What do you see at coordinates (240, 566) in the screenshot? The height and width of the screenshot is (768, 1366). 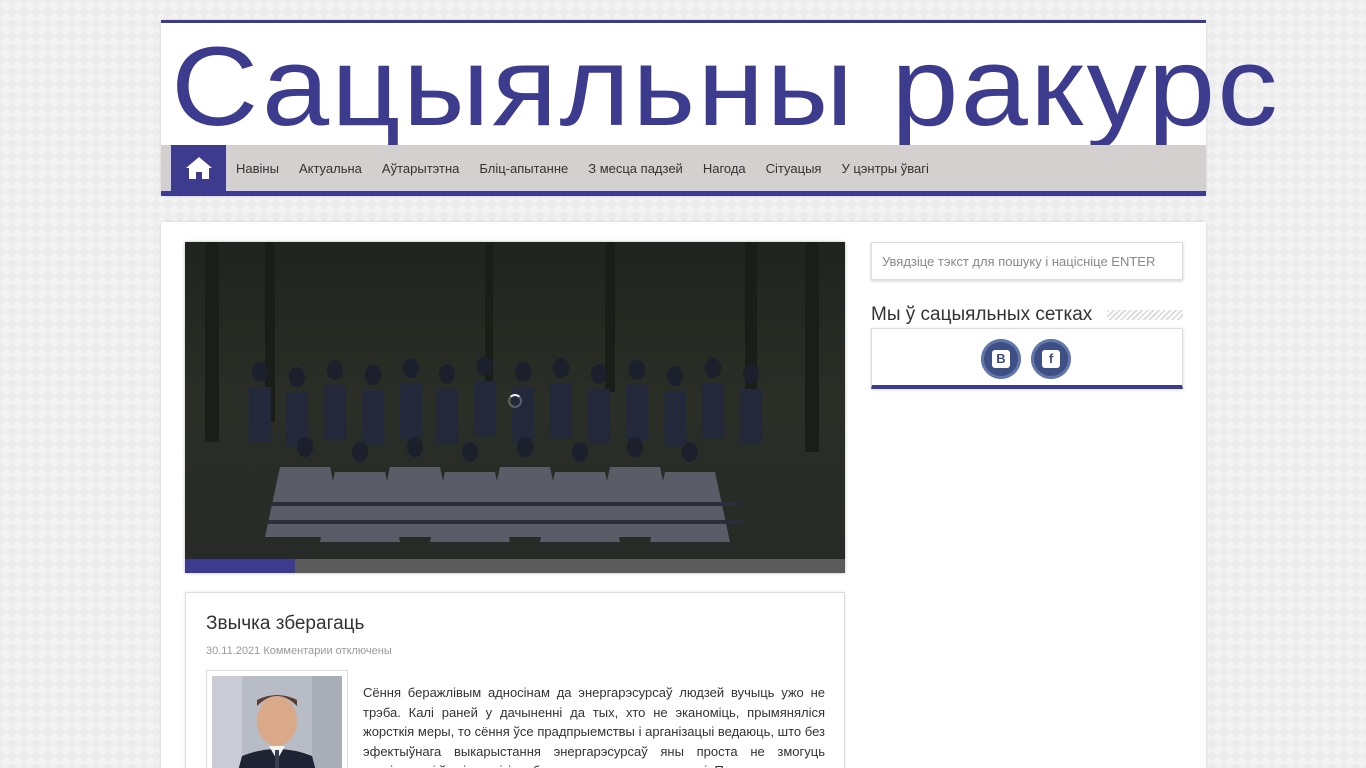 I see `slider-progress-fill` at bounding box center [240, 566].